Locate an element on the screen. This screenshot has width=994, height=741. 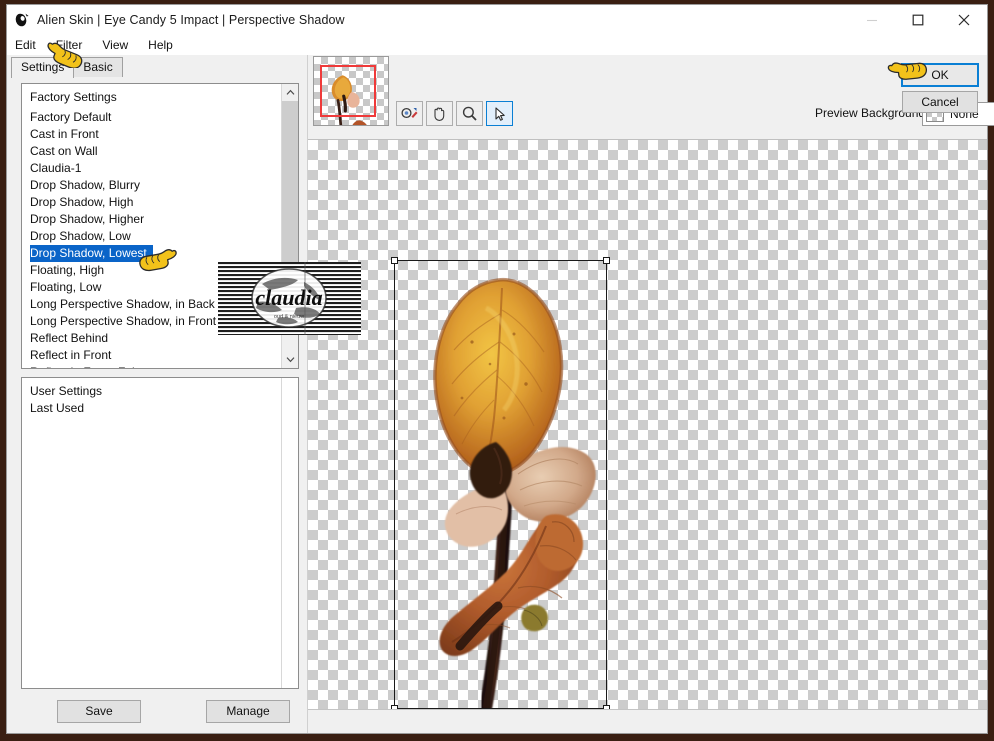
hand-pan-icon is located at coordinates (439, 113).